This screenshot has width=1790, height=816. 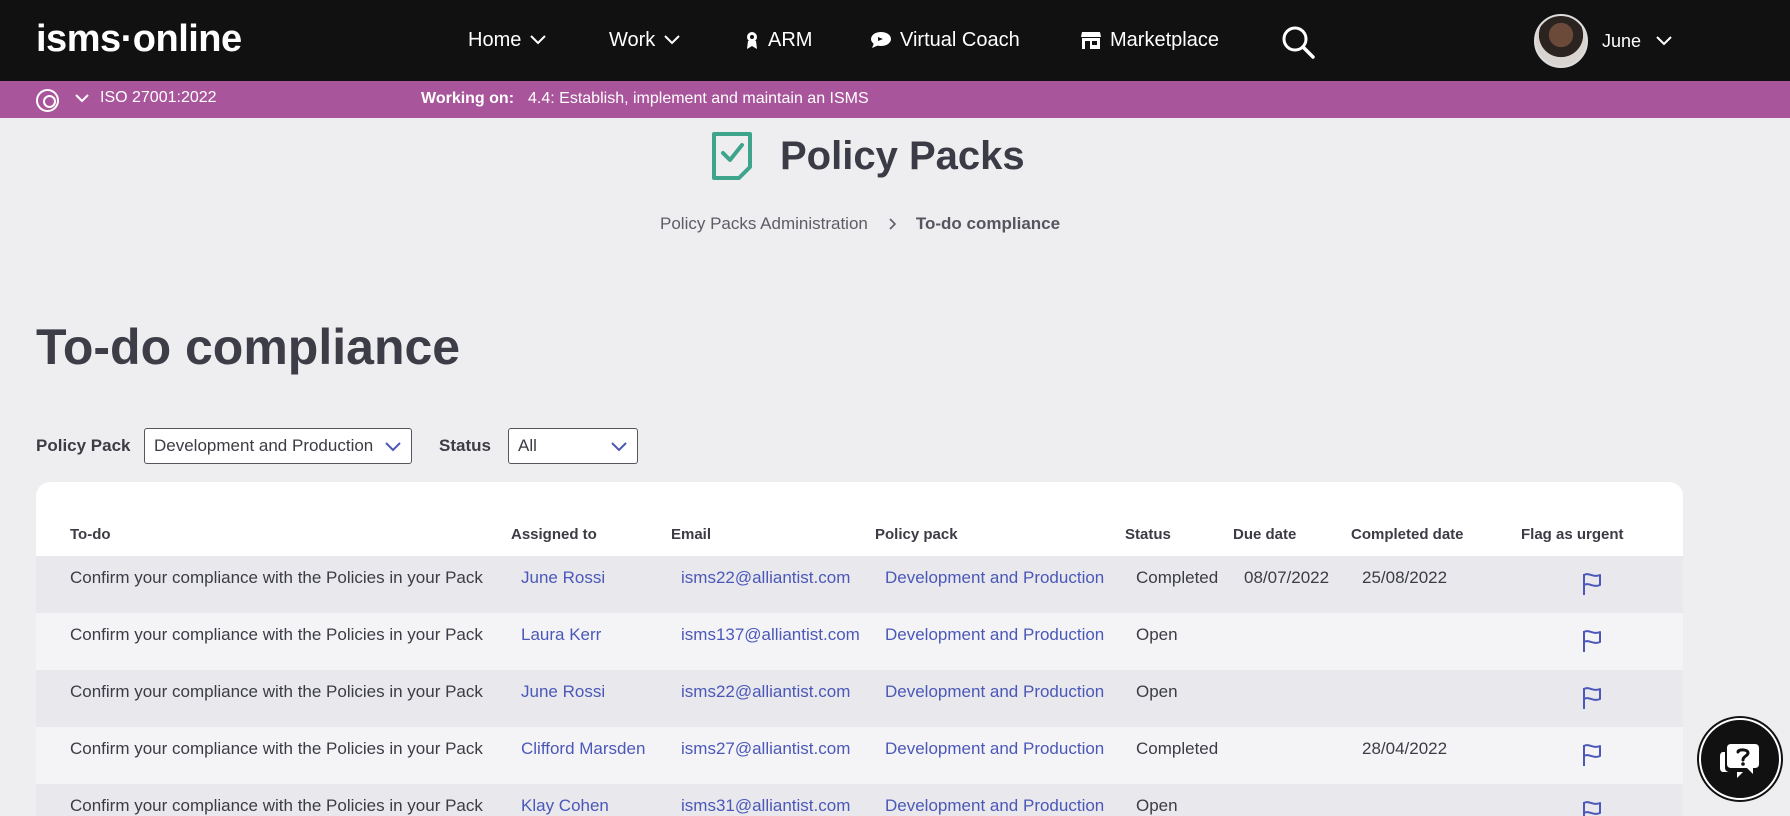 I want to click on nav-arm: ARM, so click(x=778, y=40).